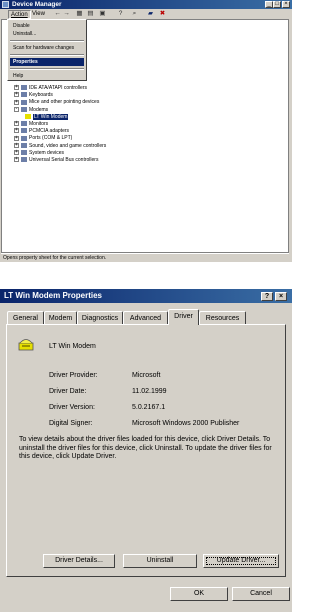 The height and width of the screenshot is (612, 320). I want to click on forward-icon: →, so click(66, 14).